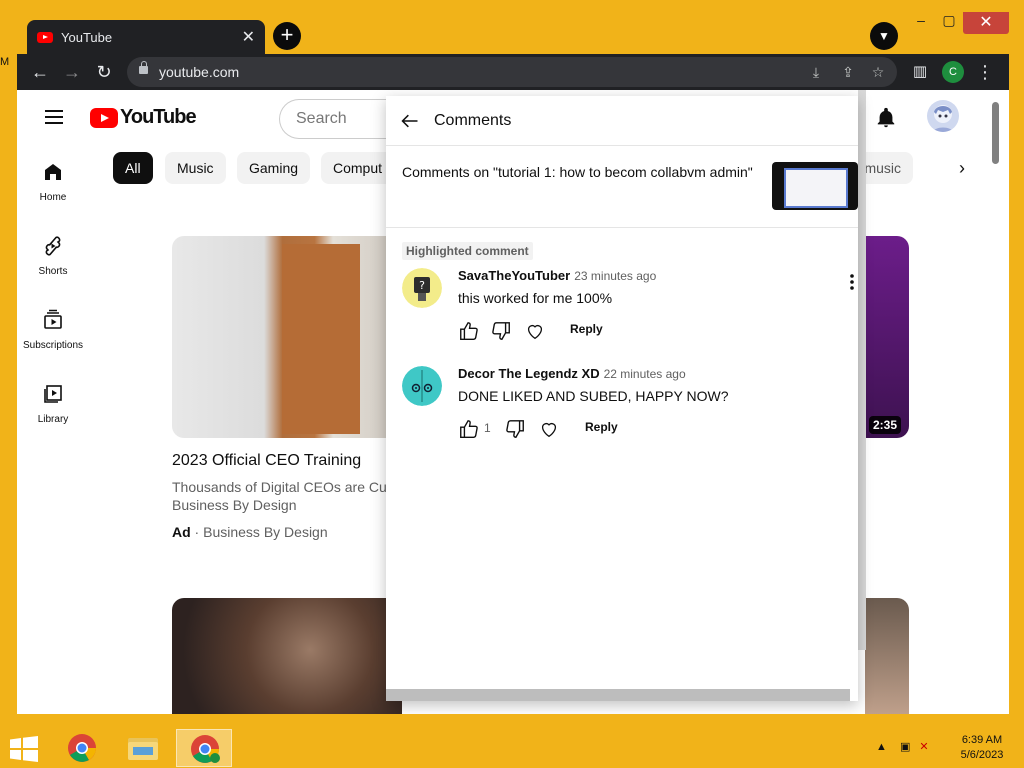 The height and width of the screenshot is (768, 1024). What do you see at coordinates (143, 67) in the screenshot?
I see `lock-icon` at bounding box center [143, 67].